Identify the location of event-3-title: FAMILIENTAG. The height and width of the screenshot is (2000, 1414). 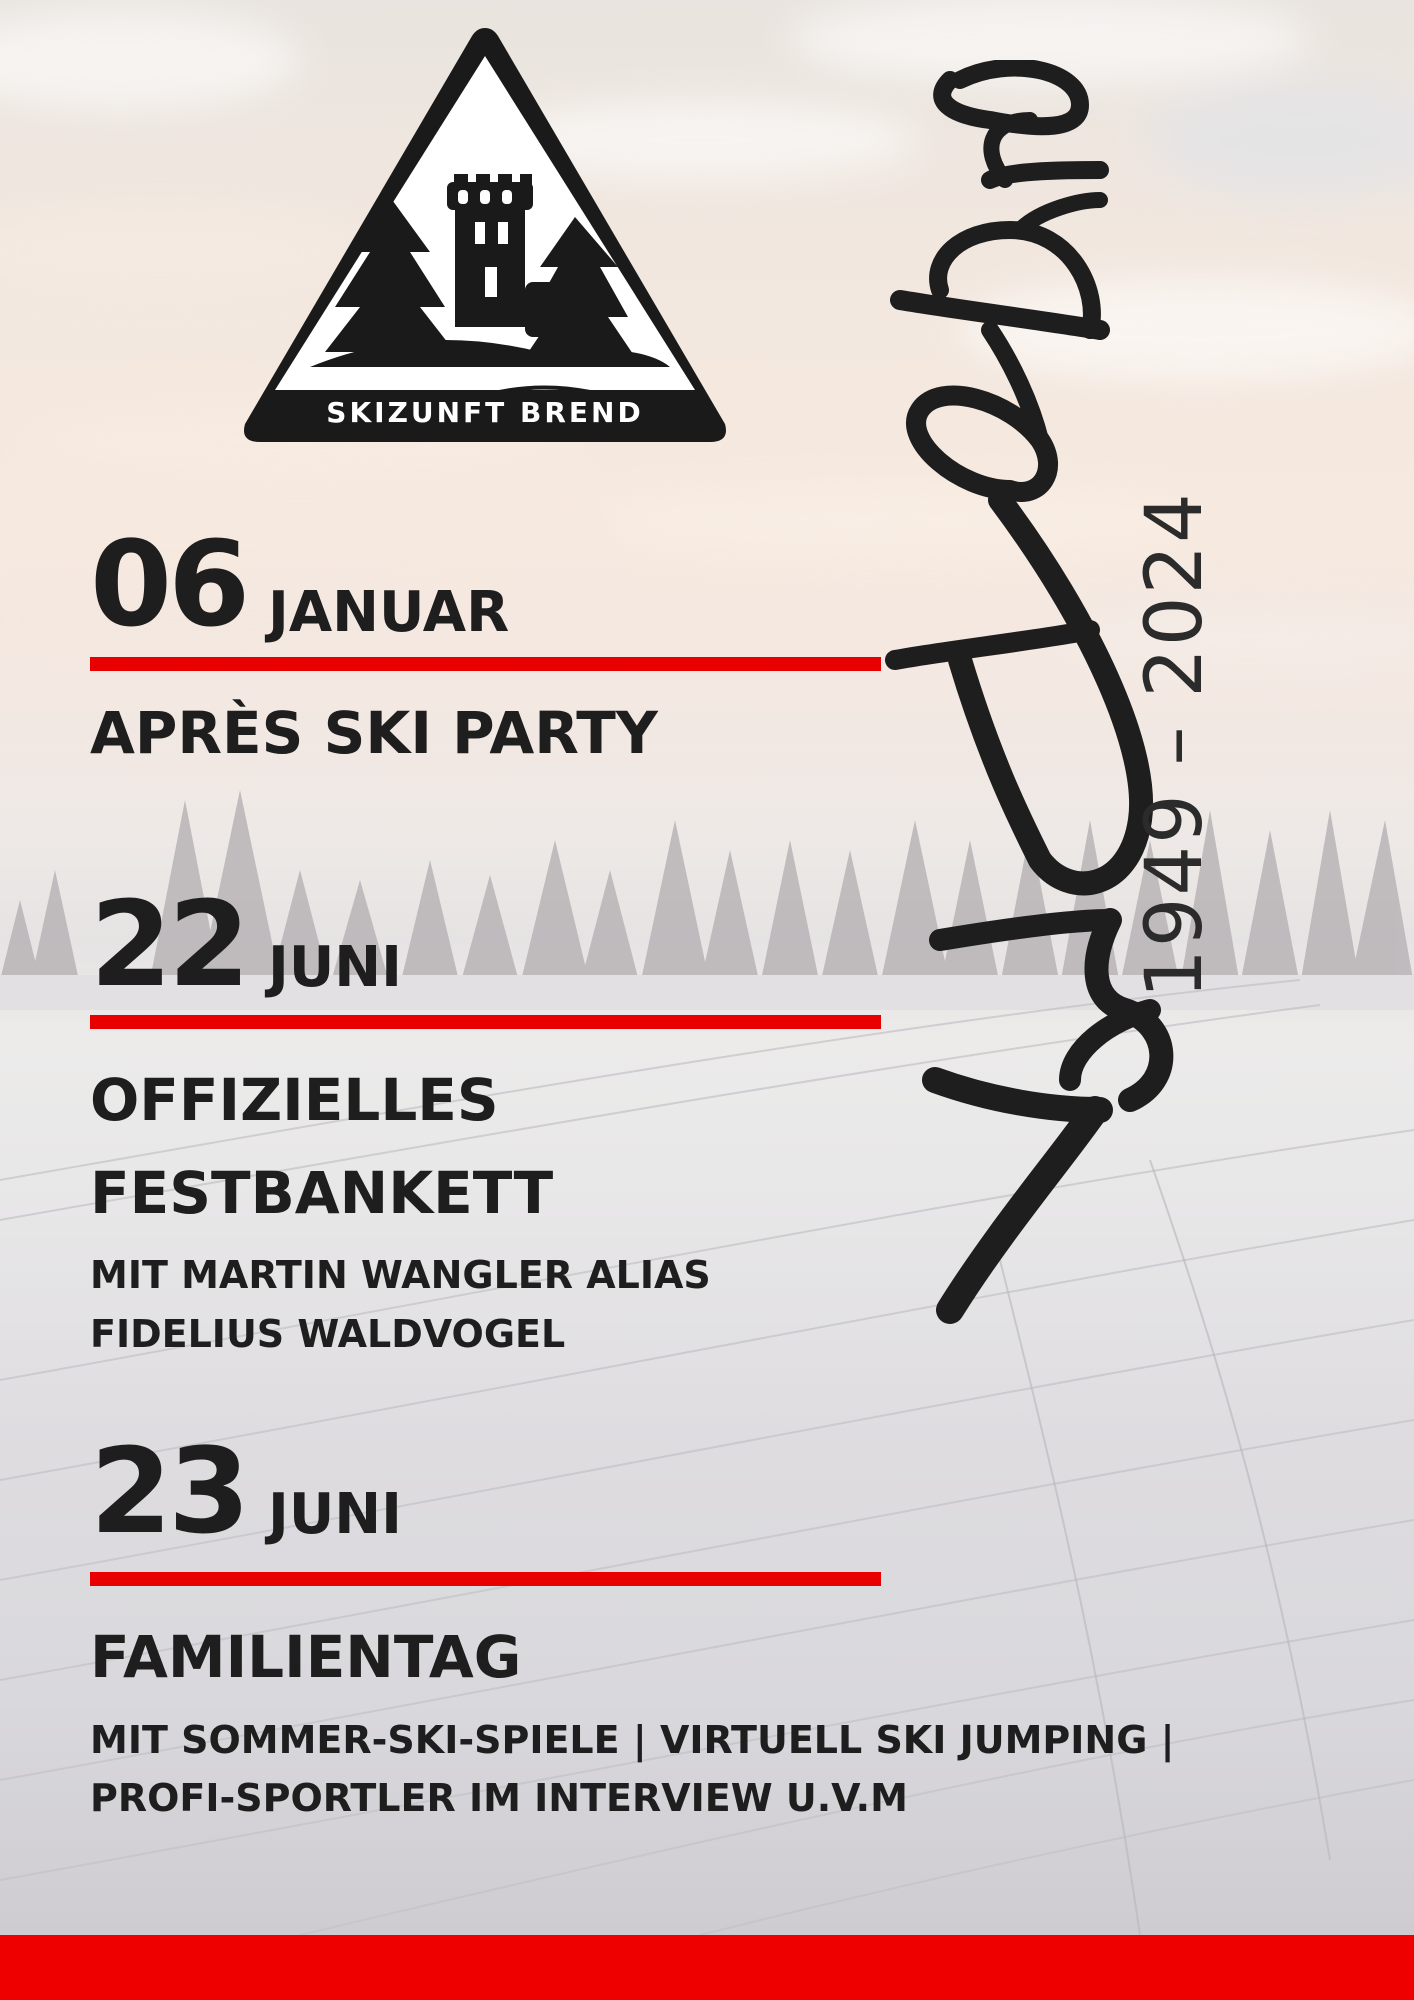
(306, 1657).